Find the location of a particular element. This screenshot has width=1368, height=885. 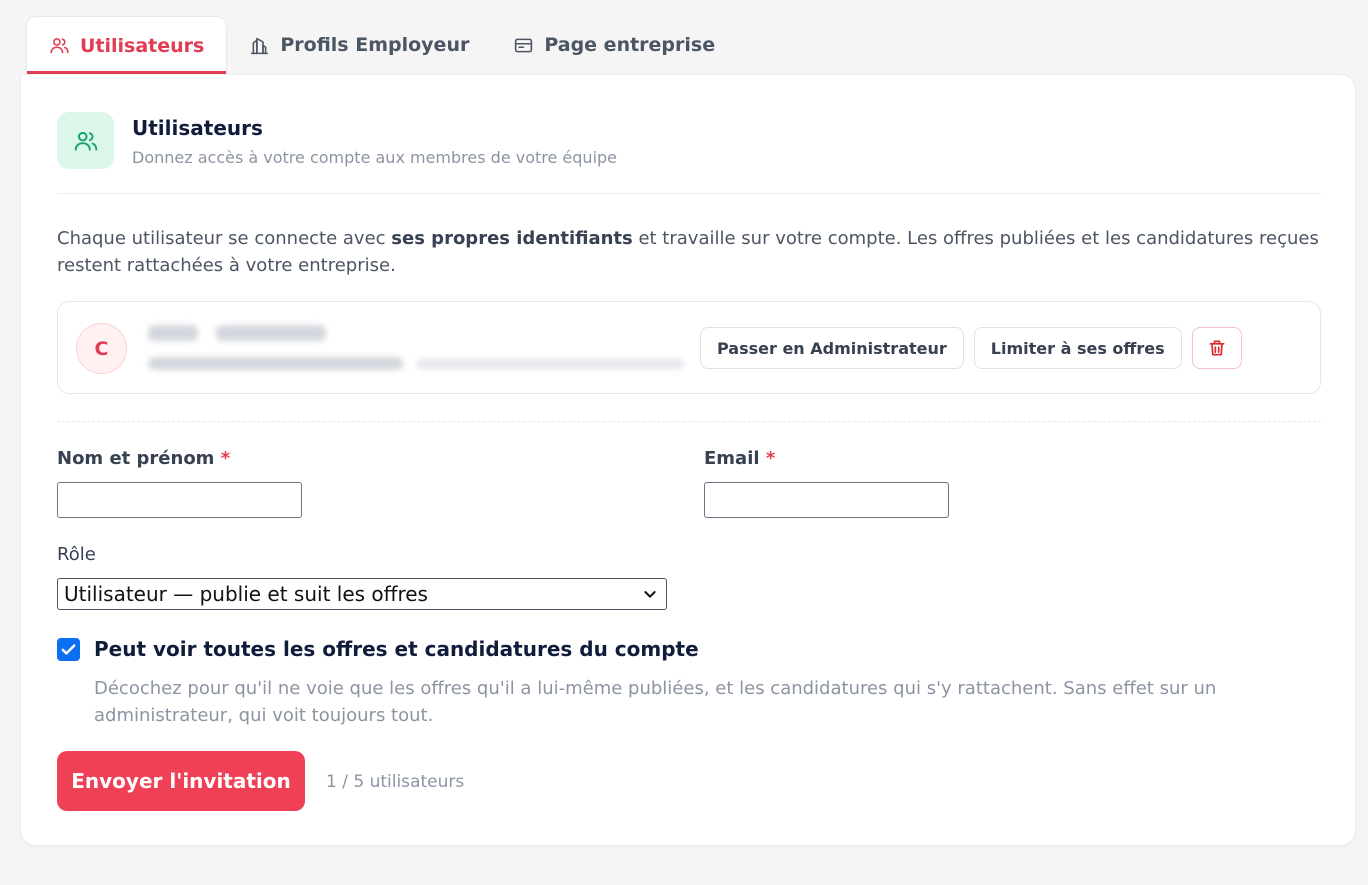

blurred-user-firstname is located at coordinates (173, 333).